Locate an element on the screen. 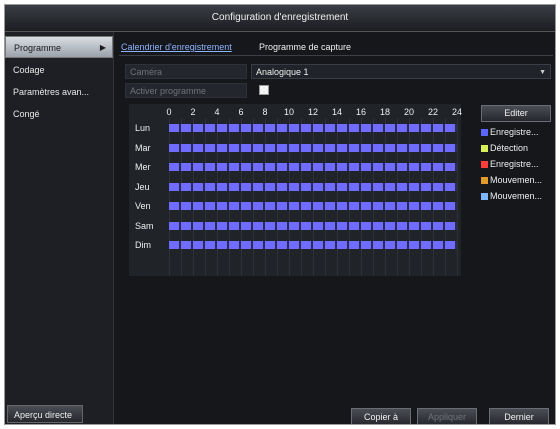  camera-select-value: Analogique 1 is located at coordinates (282, 72).